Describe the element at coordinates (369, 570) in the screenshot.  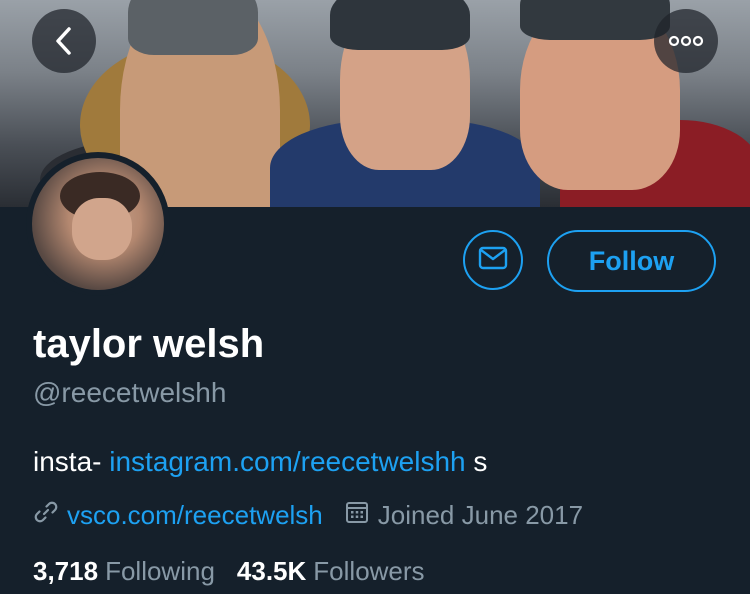
I see `followers-label: Followers` at that location.